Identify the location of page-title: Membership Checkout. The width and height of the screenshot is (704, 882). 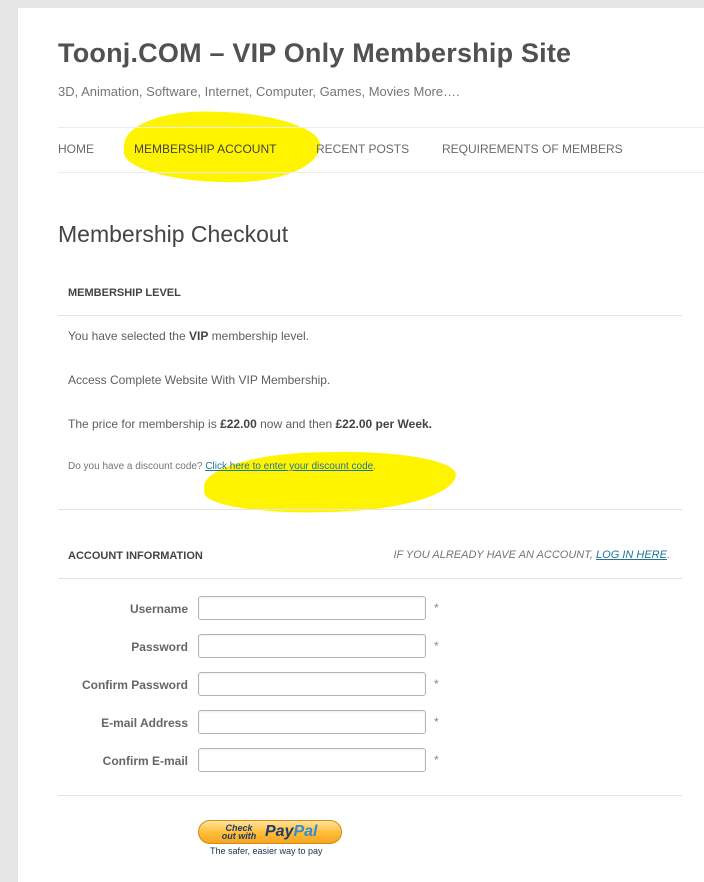
(173, 234).